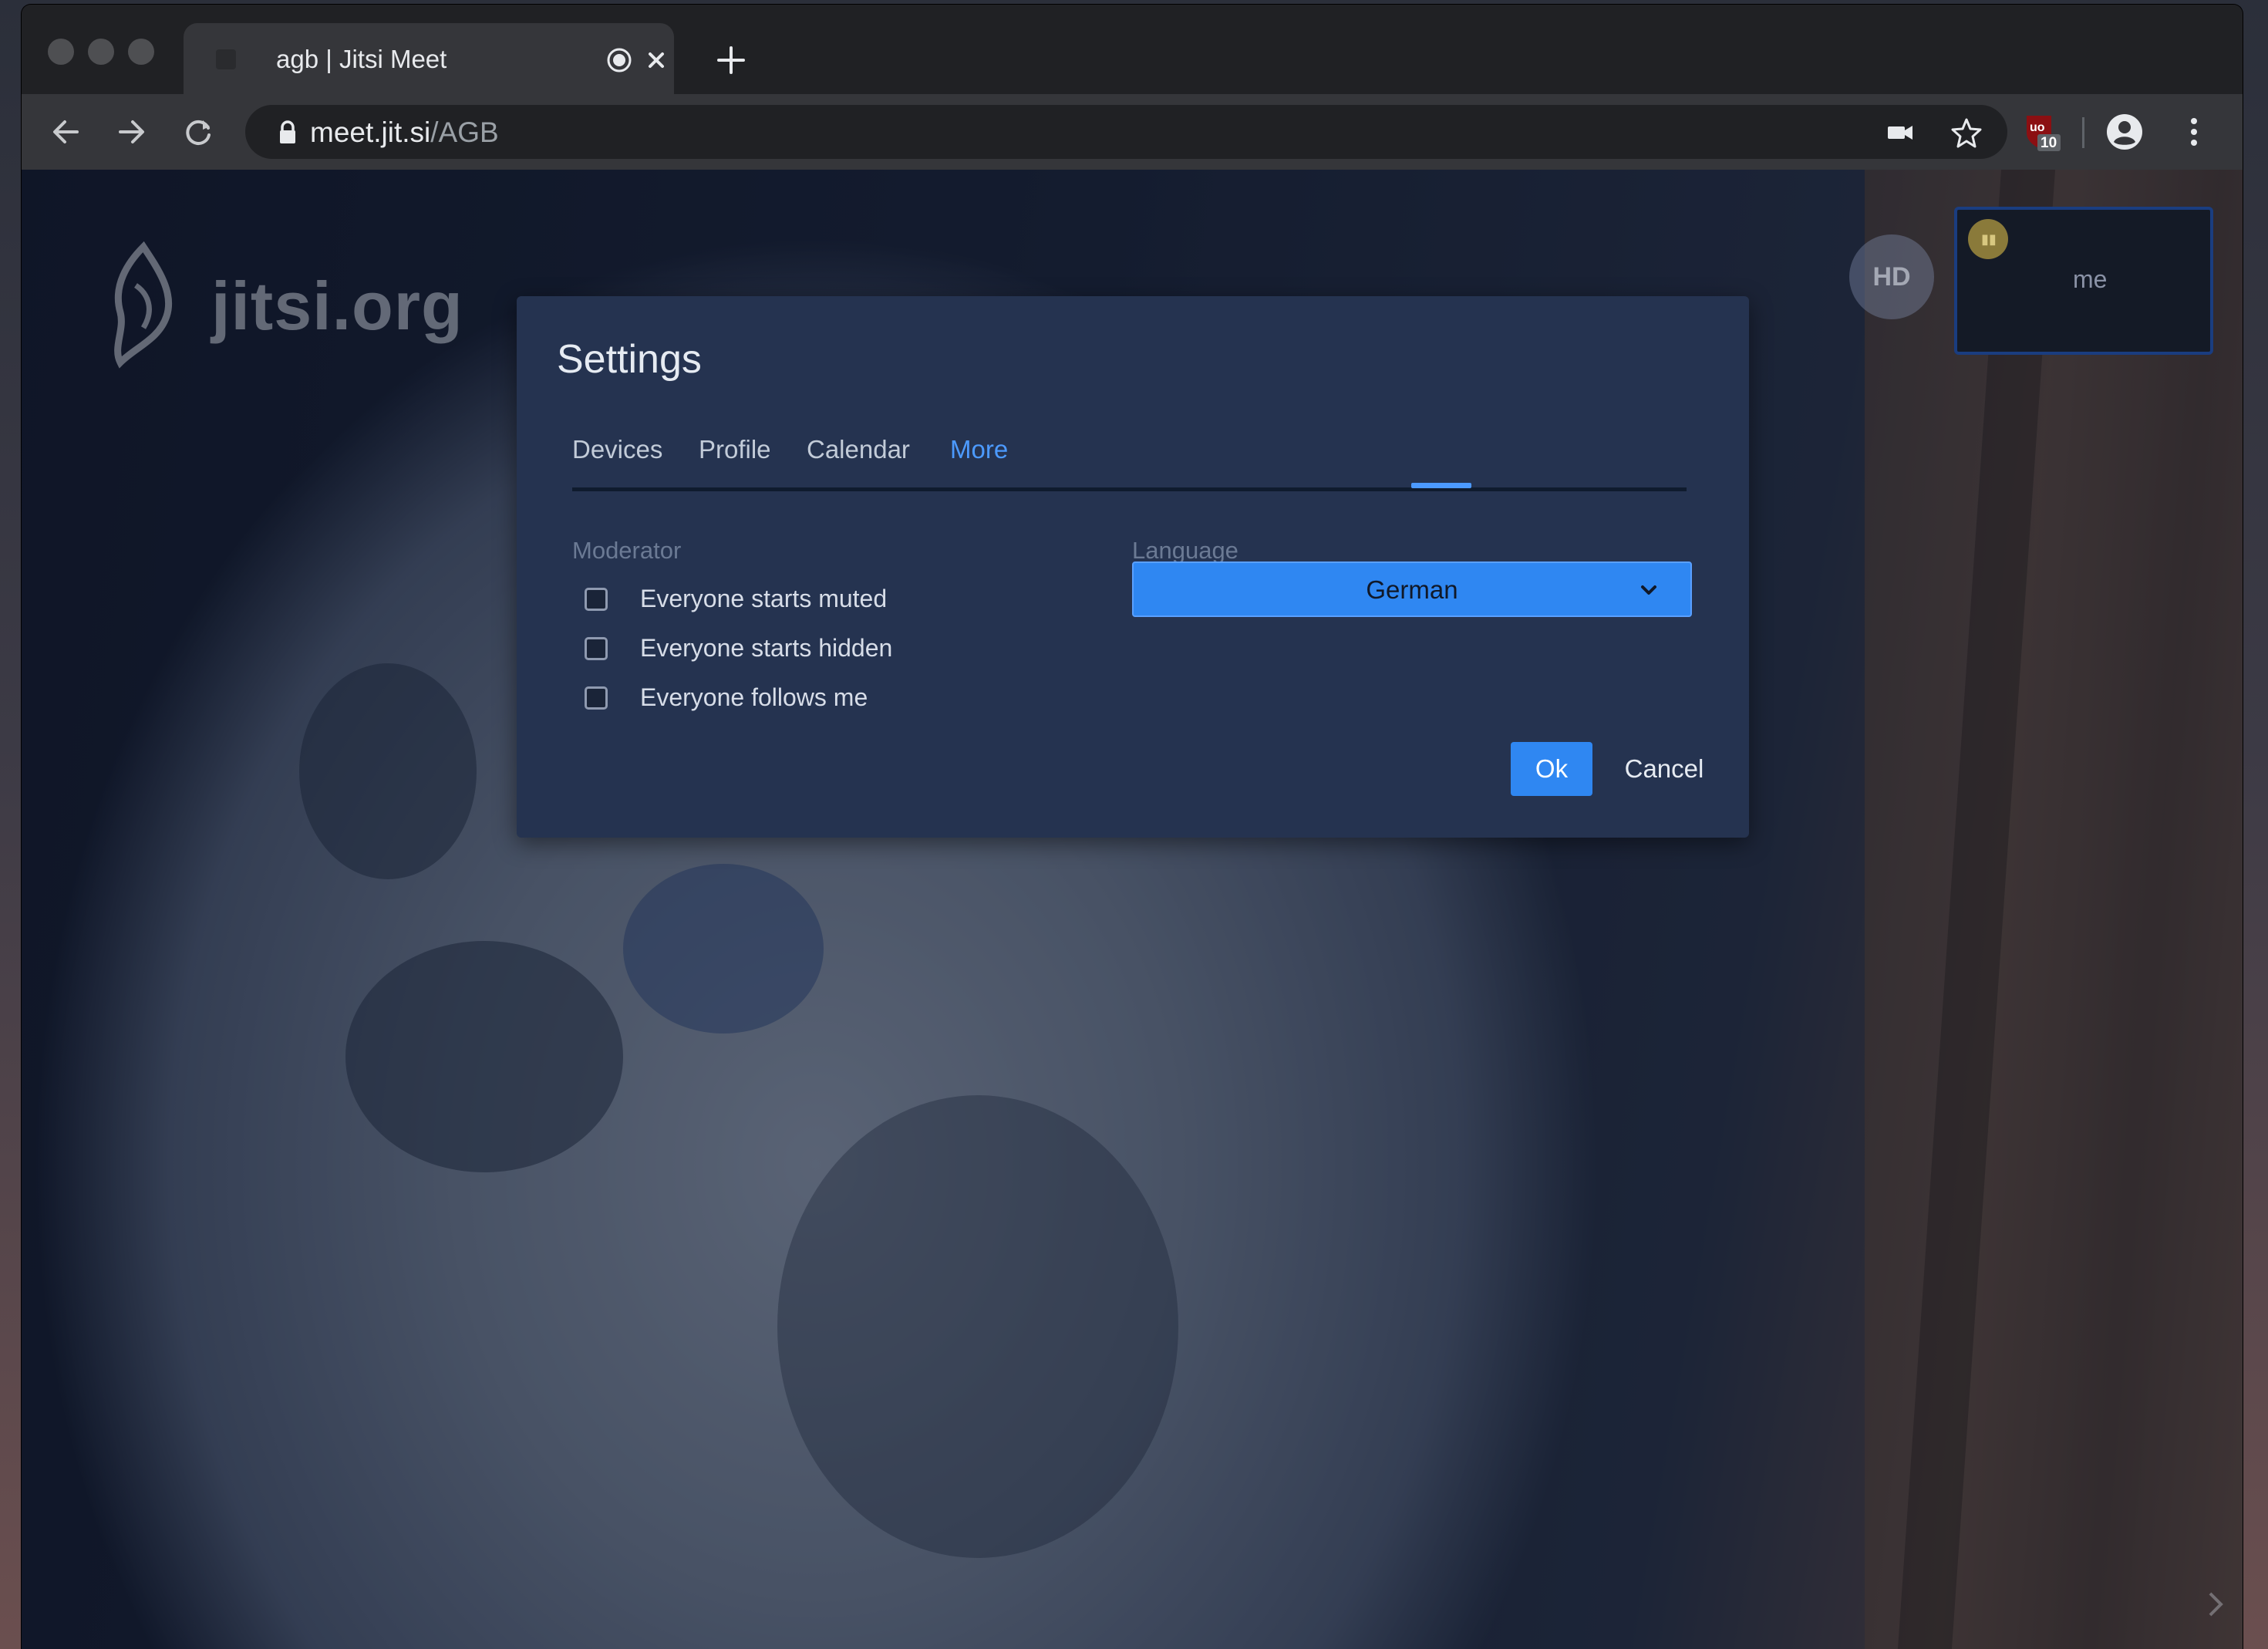 Image resolution: width=2268 pixels, height=1649 pixels. What do you see at coordinates (2049, 143) in the screenshot?
I see `extension-badge-count: 10` at bounding box center [2049, 143].